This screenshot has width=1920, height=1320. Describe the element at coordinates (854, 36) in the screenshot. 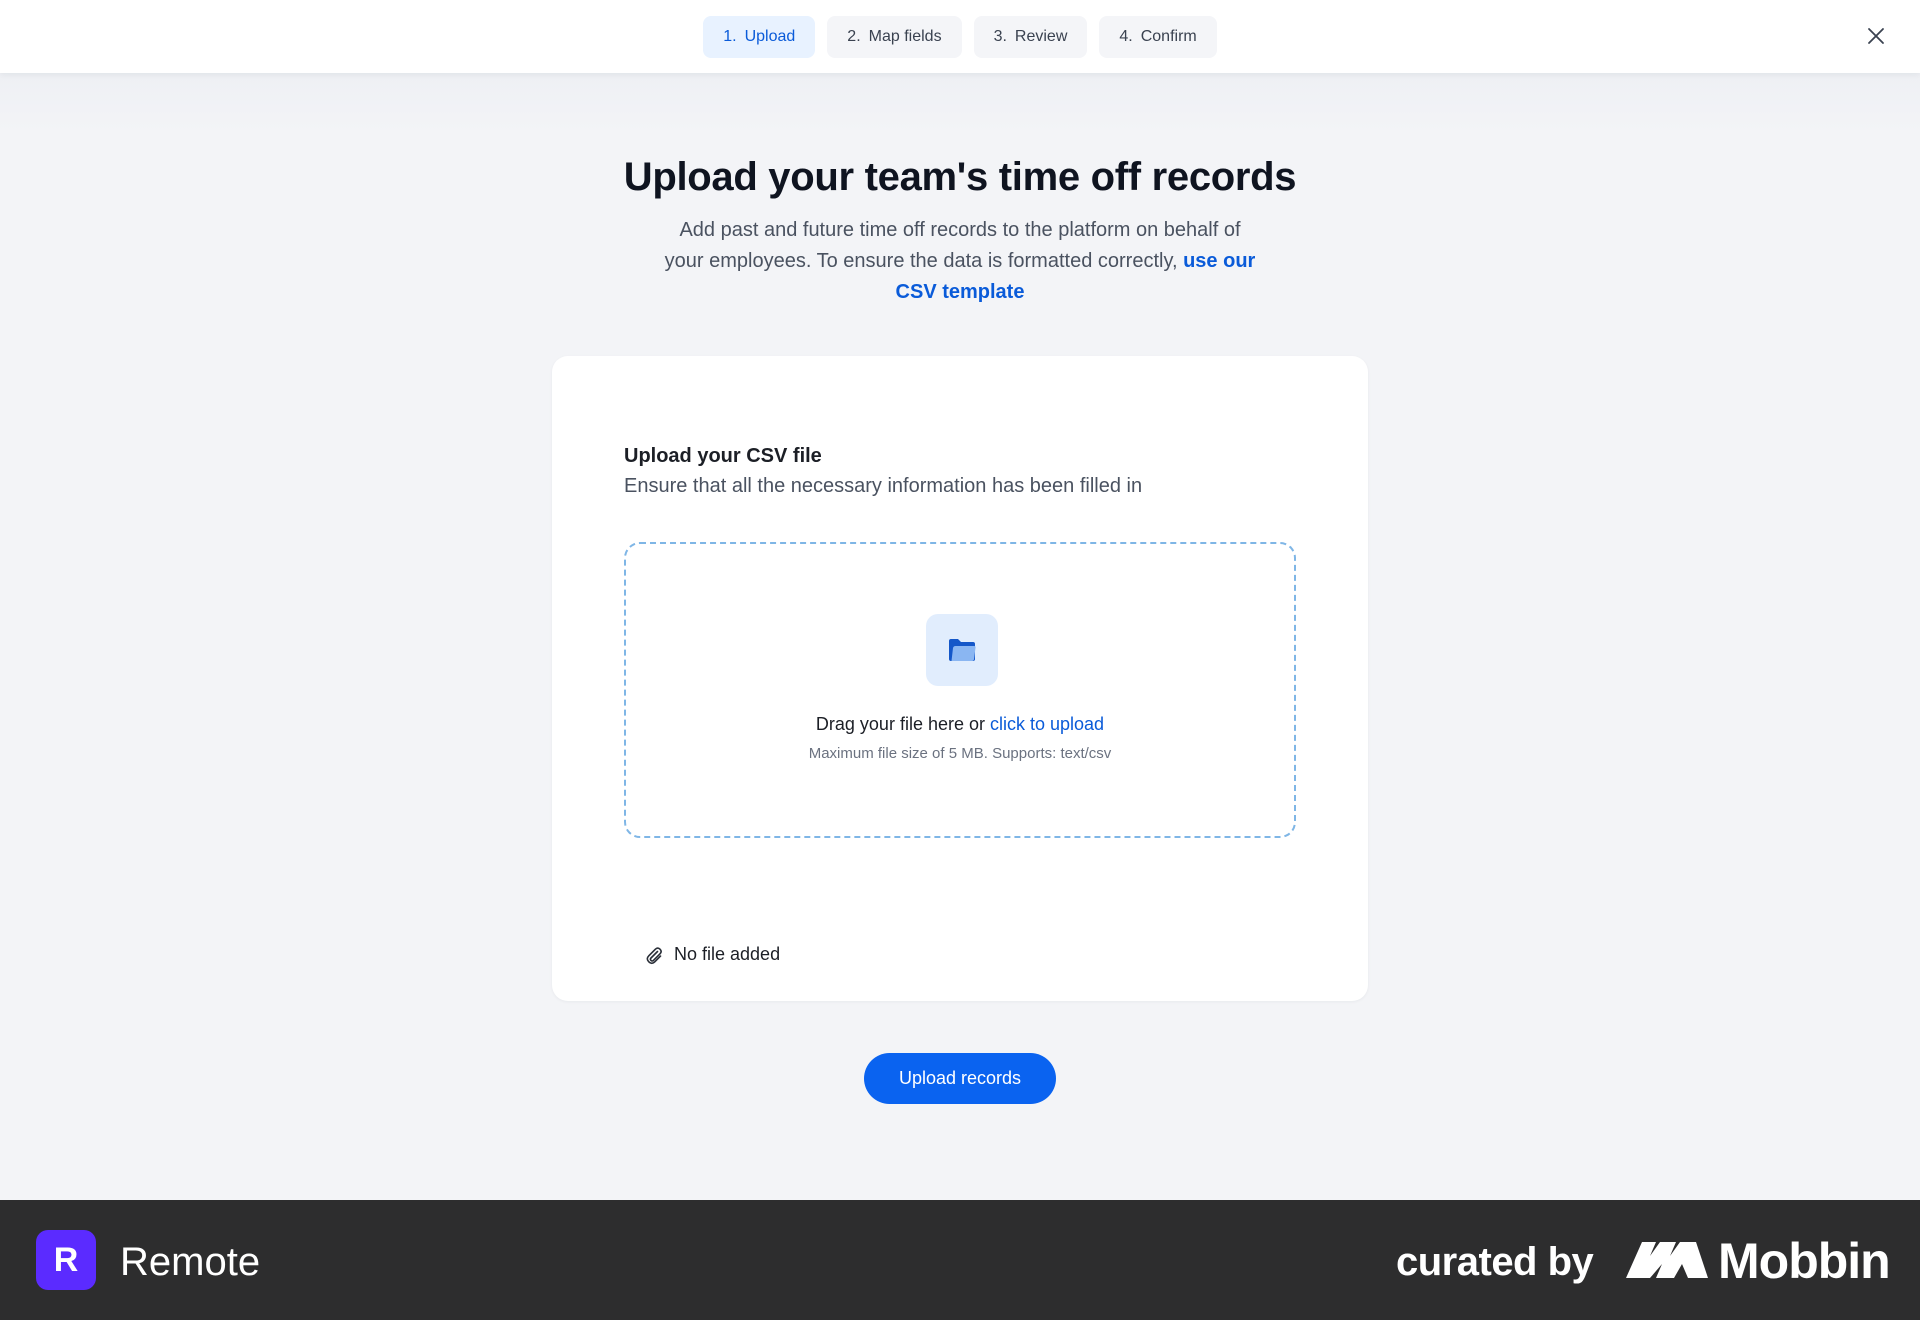

I see `step-number: 2.` at that location.